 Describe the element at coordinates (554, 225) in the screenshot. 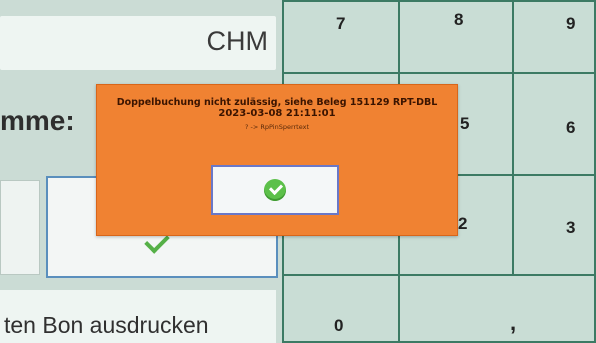

I see `key-3: 3` at that location.